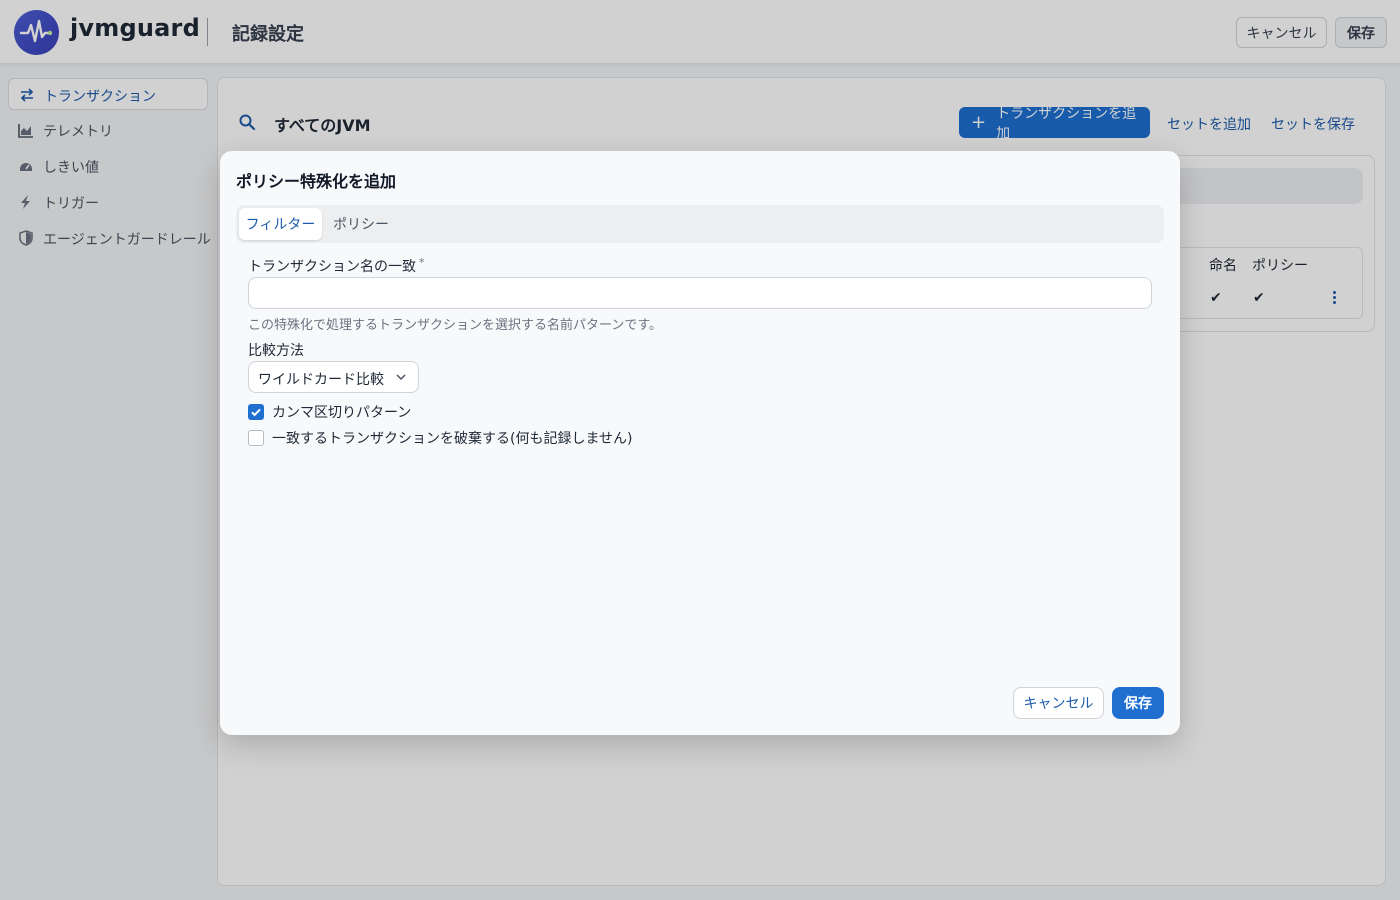 This screenshot has width=1400, height=900. What do you see at coordinates (342, 413) in the screenshot?
I see `comma-pattern-label: カンマ区切りパターン` at bounding box center [342, 413].